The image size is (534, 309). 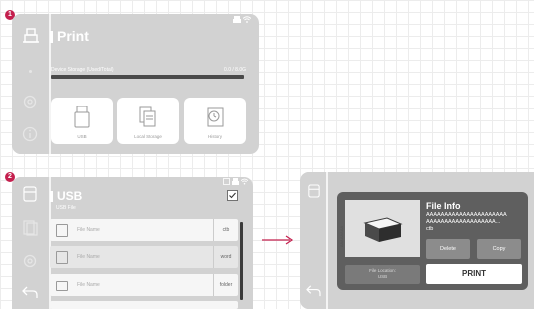 What do you see at coordinates (66, 208) in the screenshot?
I see `breadcrumb: USB File` at bounding box center [66, 208].